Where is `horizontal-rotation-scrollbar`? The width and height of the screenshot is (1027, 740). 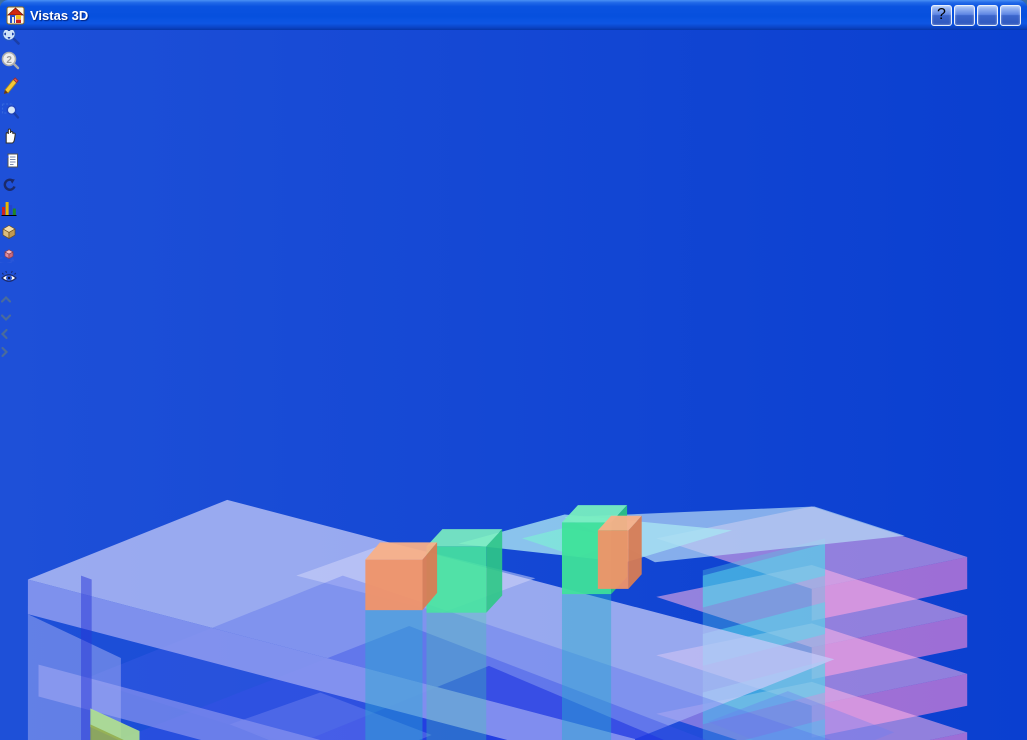 horizontal-rotation-scrollbar is located at coordinates (513, 345).